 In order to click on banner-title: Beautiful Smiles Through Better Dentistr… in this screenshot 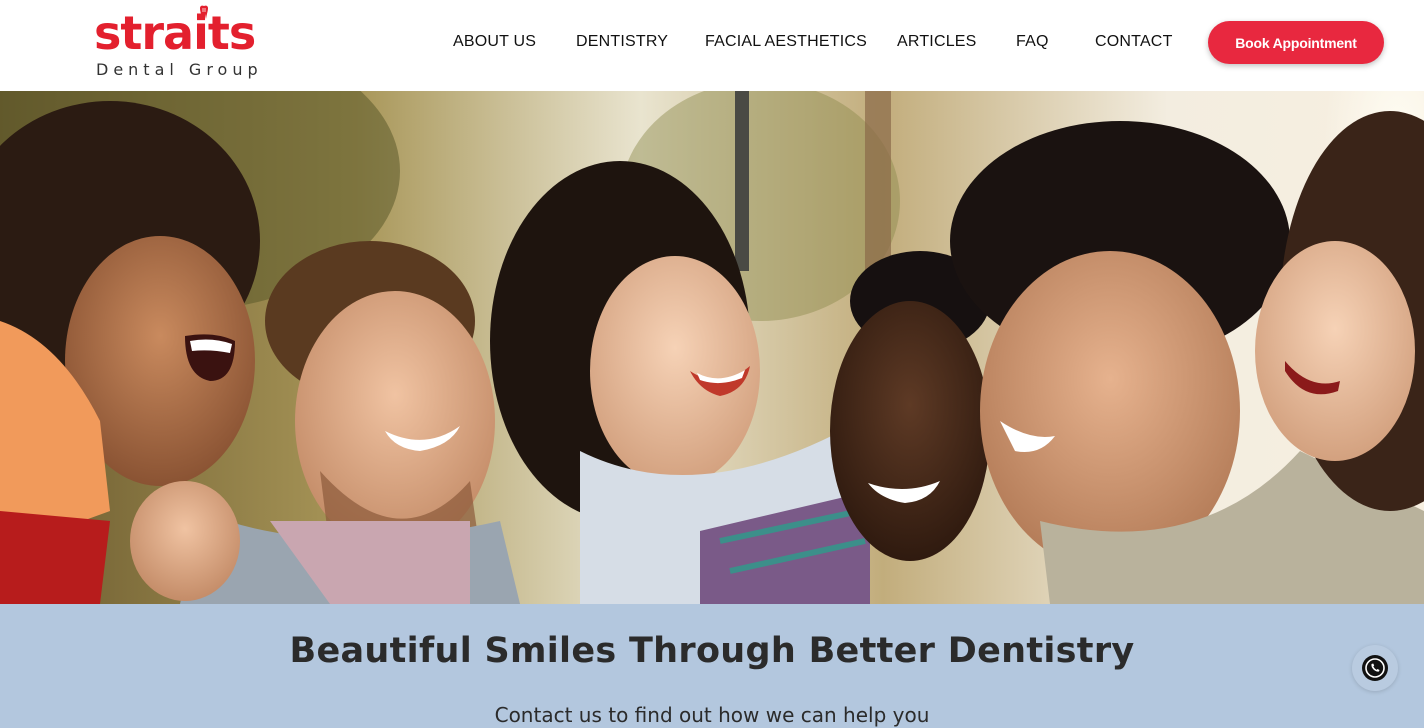, I will do `click(712, 651)`.